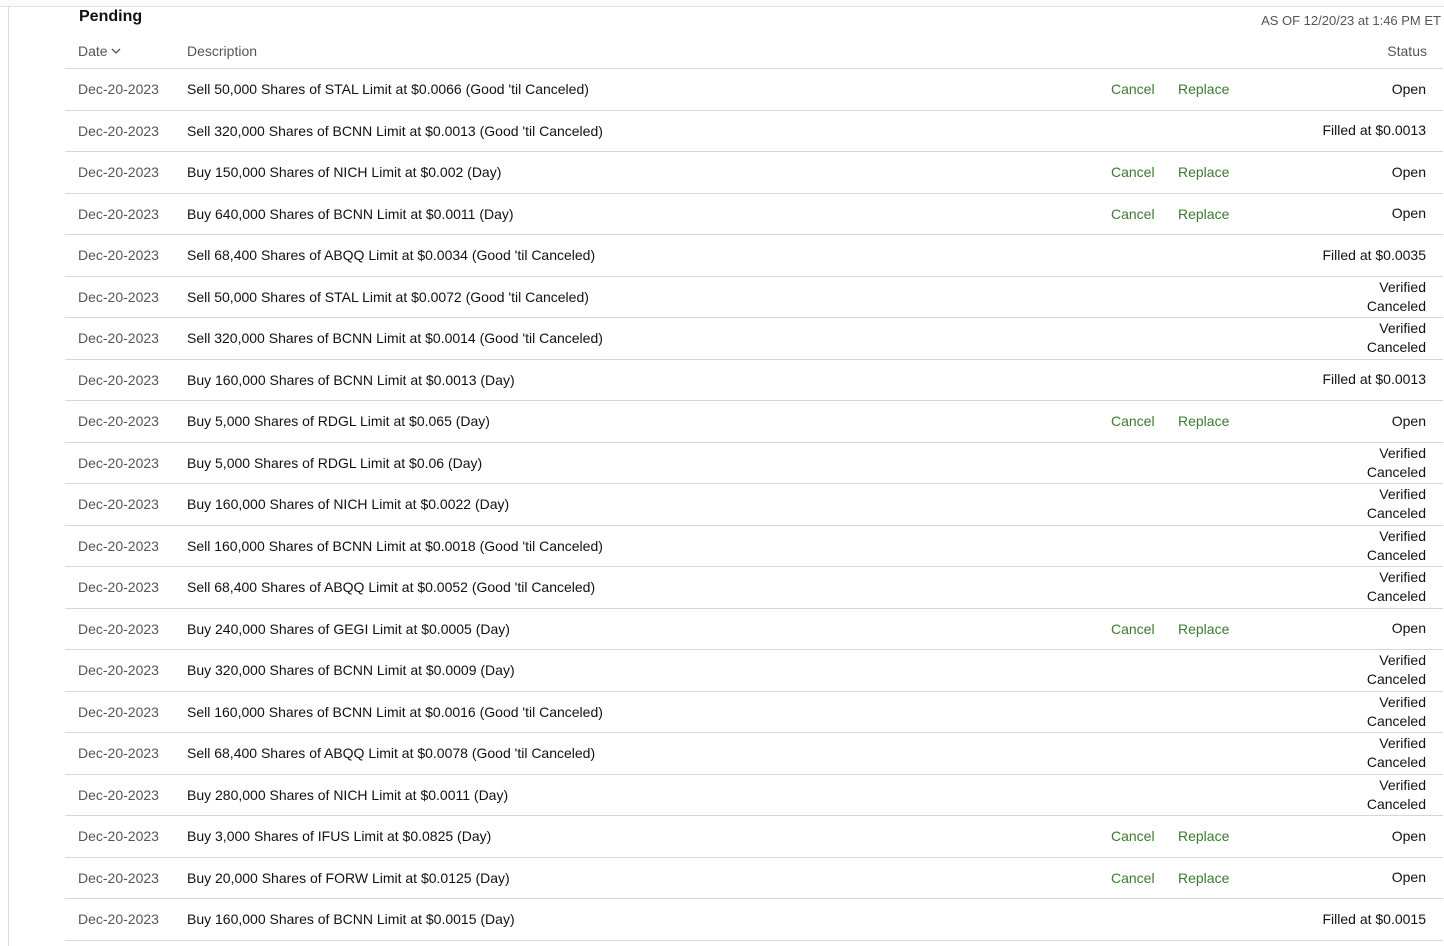 The height and width of the screenshot is (946, 1444). Describe the element at coordinates (1407, 51) in the screenshot. I see `status-column-header: Status` at that location.